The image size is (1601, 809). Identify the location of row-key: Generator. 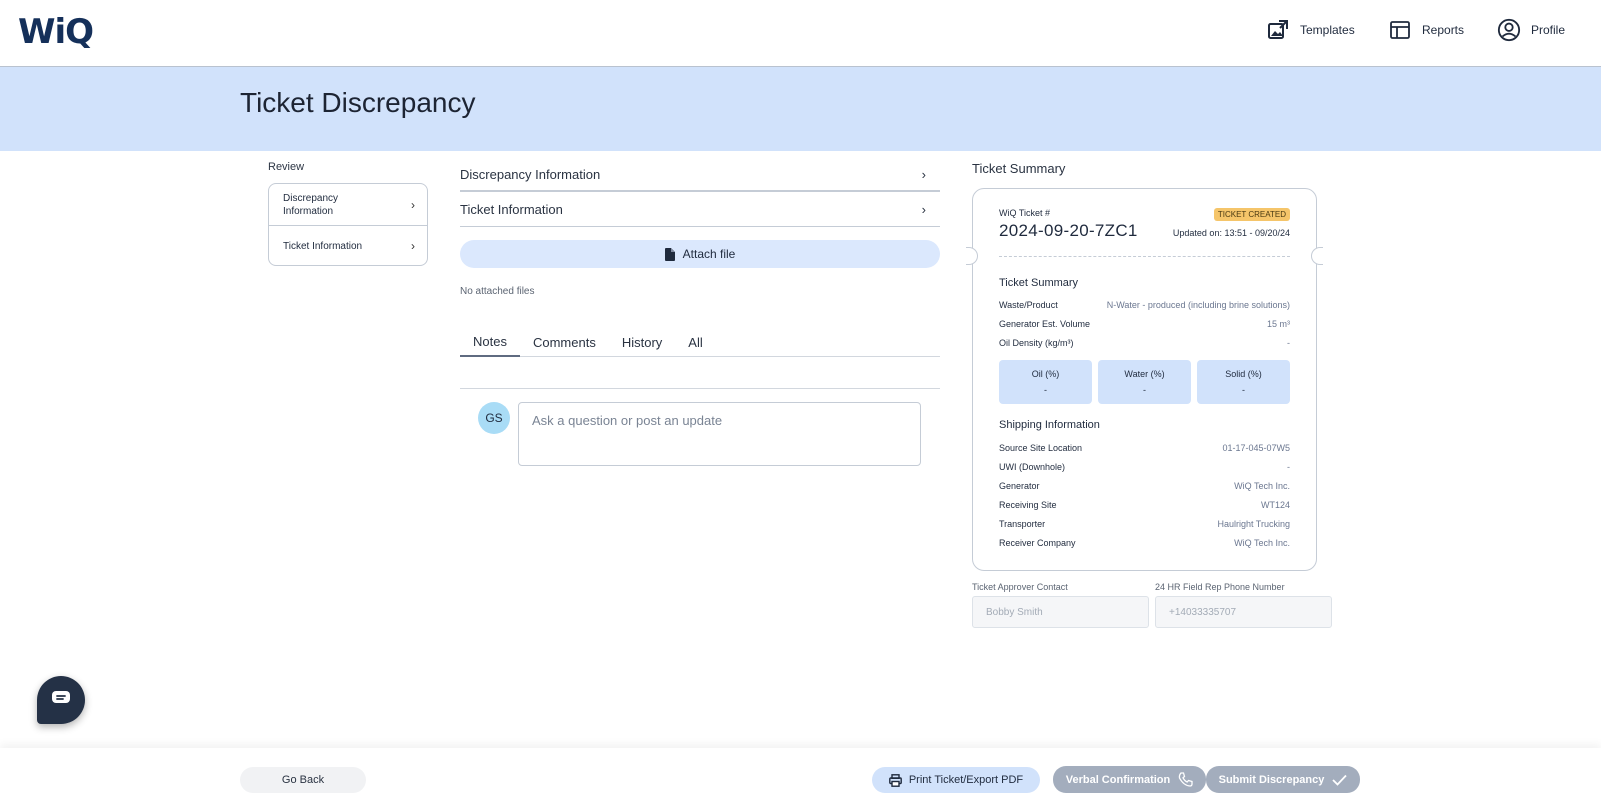
(1019, 486).